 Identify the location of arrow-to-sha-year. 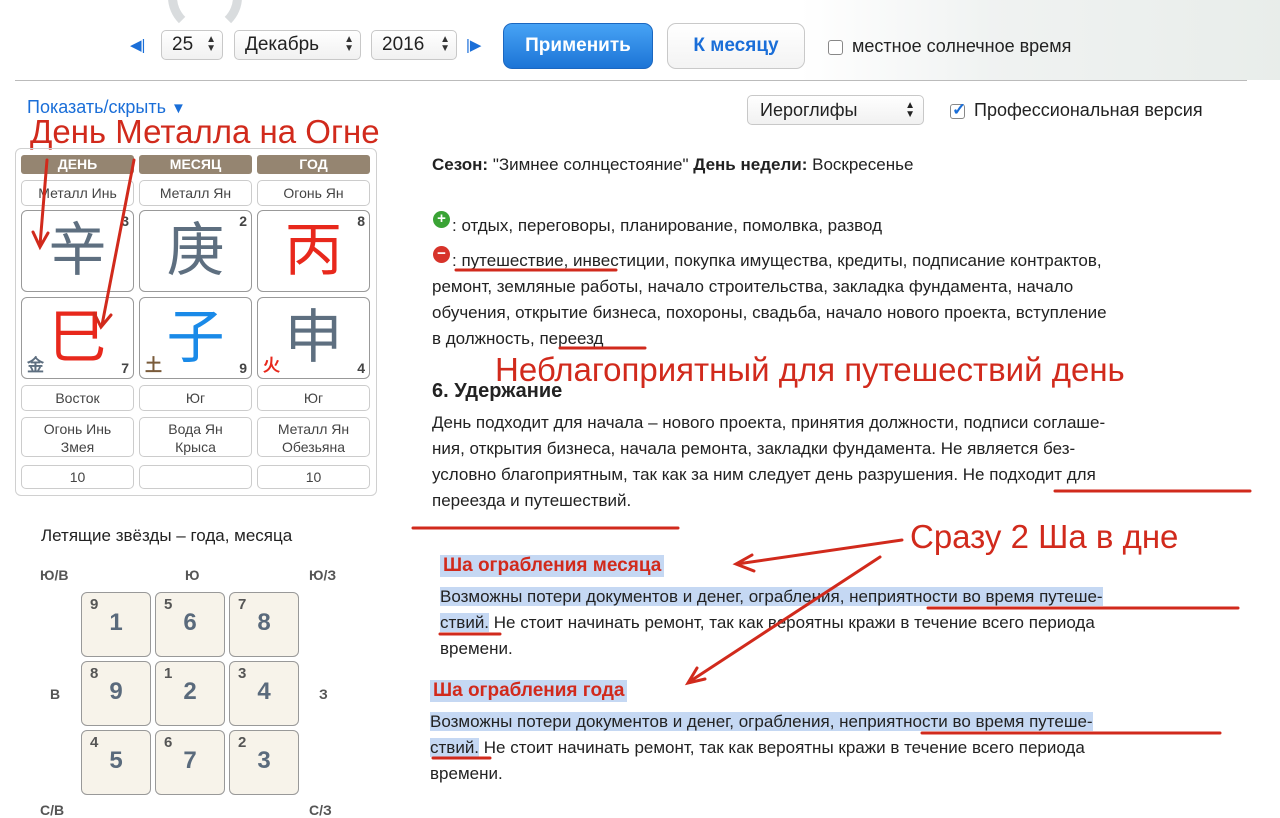
(784, 619).